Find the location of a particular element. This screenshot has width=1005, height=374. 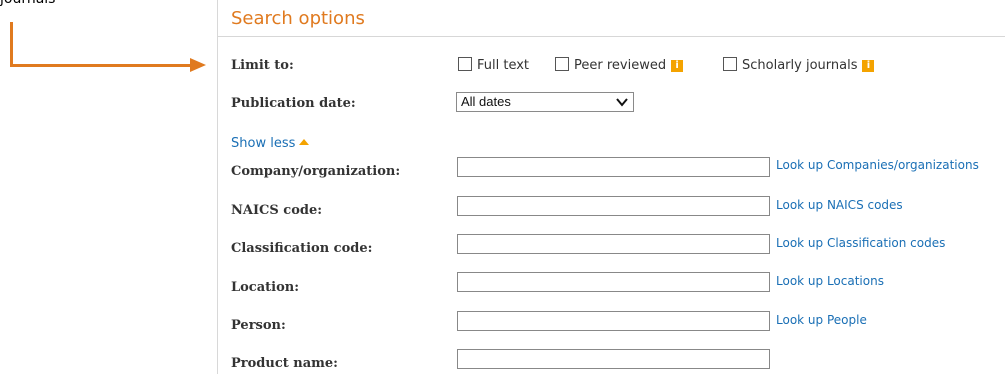

checkbox-label: Scholarly journals is located at coordinates (800, 65).